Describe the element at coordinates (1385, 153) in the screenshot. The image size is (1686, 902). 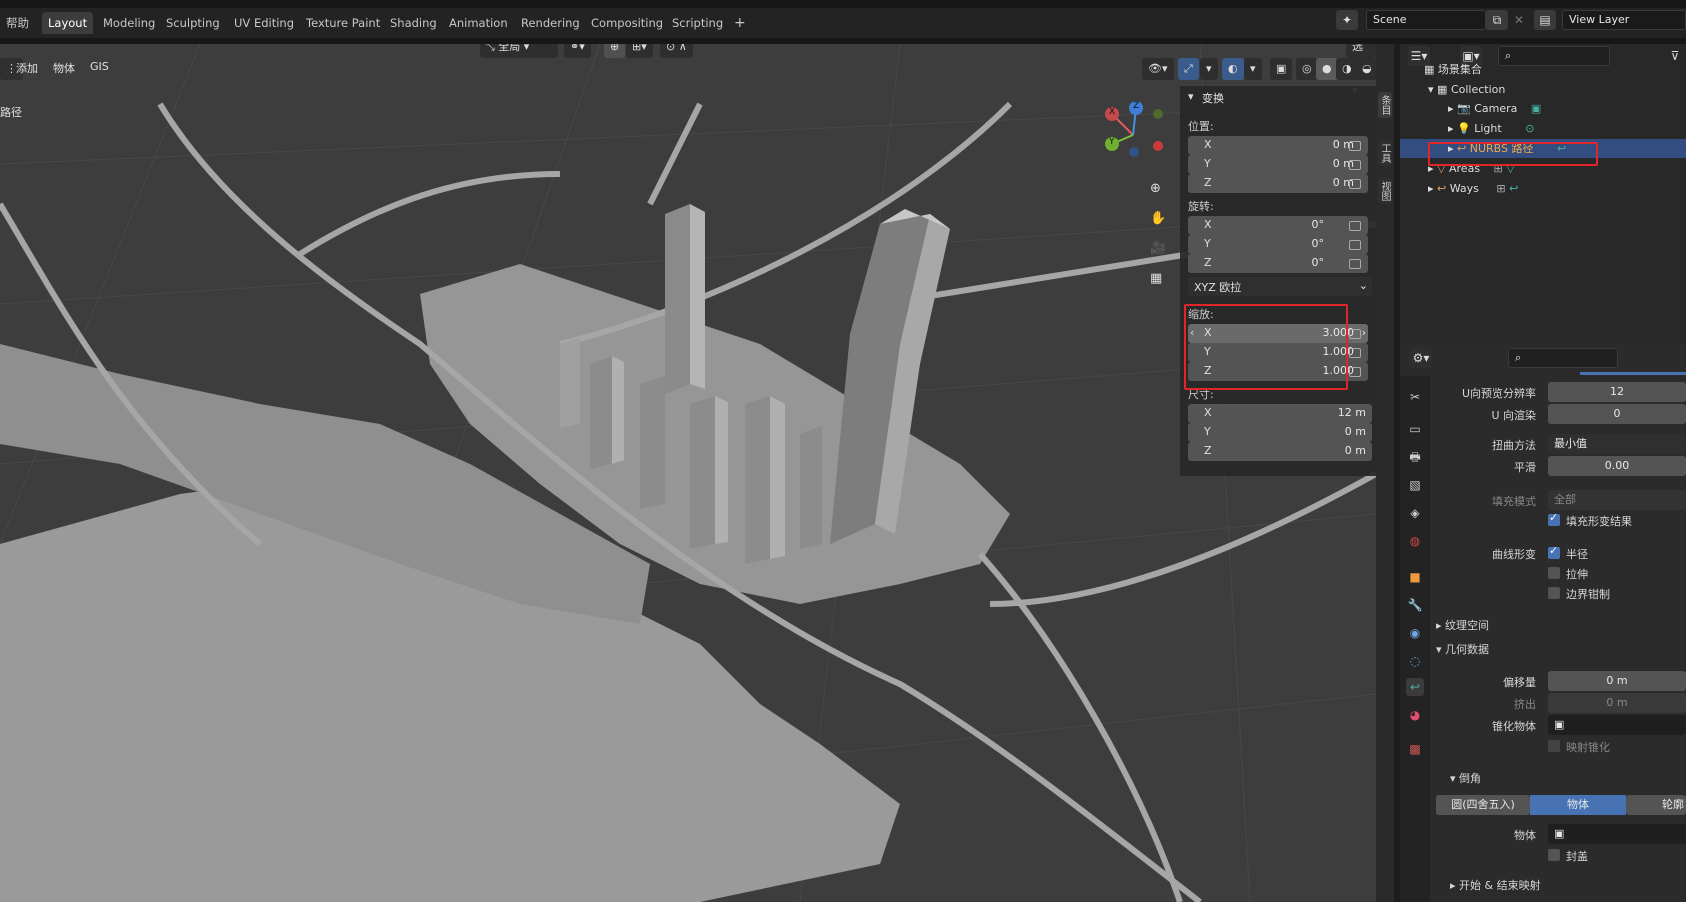
I see `tab-tool: 工具` at that location.